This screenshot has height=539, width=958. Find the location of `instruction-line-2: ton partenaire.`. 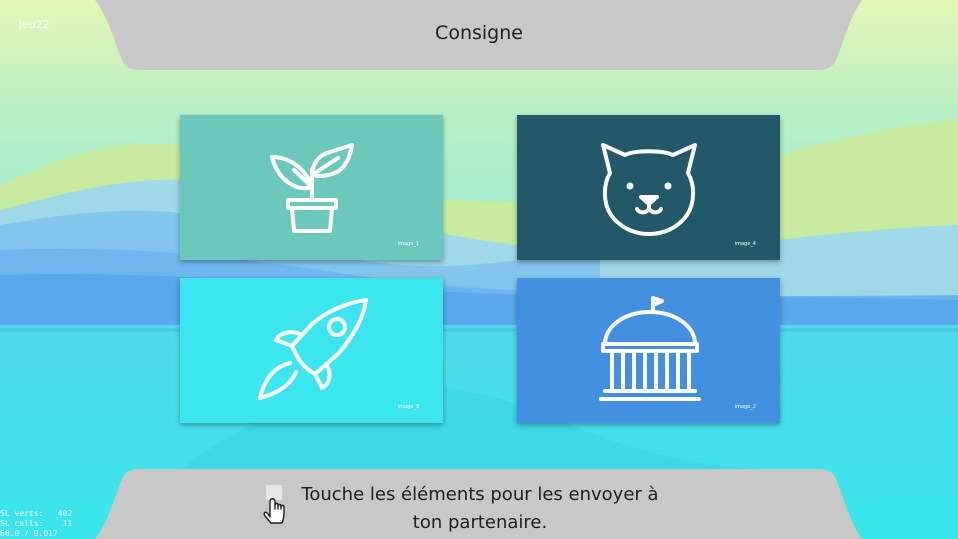

instruction-line-2: ton partenaire. is located at coordinates (480, 522).